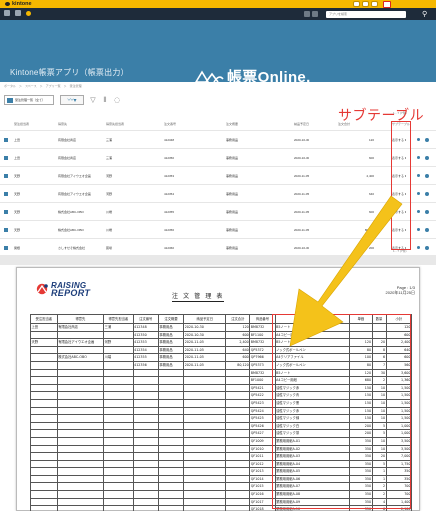 The image size is (436, 511). Describe the element at coordinates (62, 124) in the screenshot. I see `header-cell: 得意先` at that location.